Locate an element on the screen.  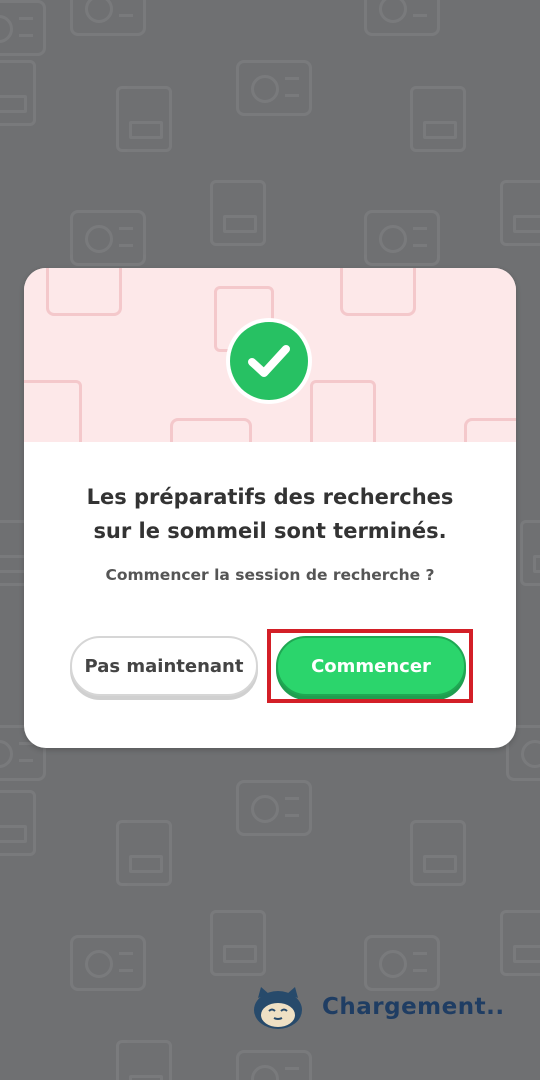
checkmark-icon is located at coordinates (269, 361).